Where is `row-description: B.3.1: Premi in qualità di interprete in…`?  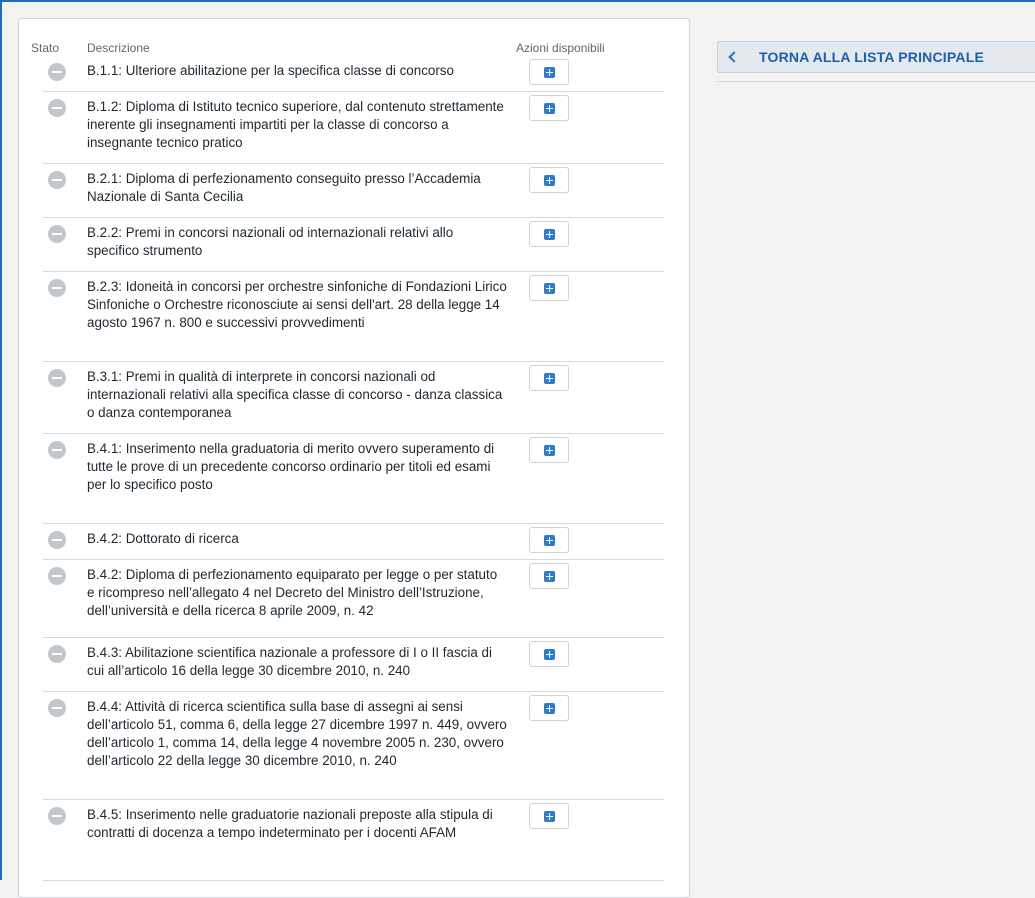 row-description: B.3.1: Premi in qualità di interprete in… is located at coordinates (295, 394).